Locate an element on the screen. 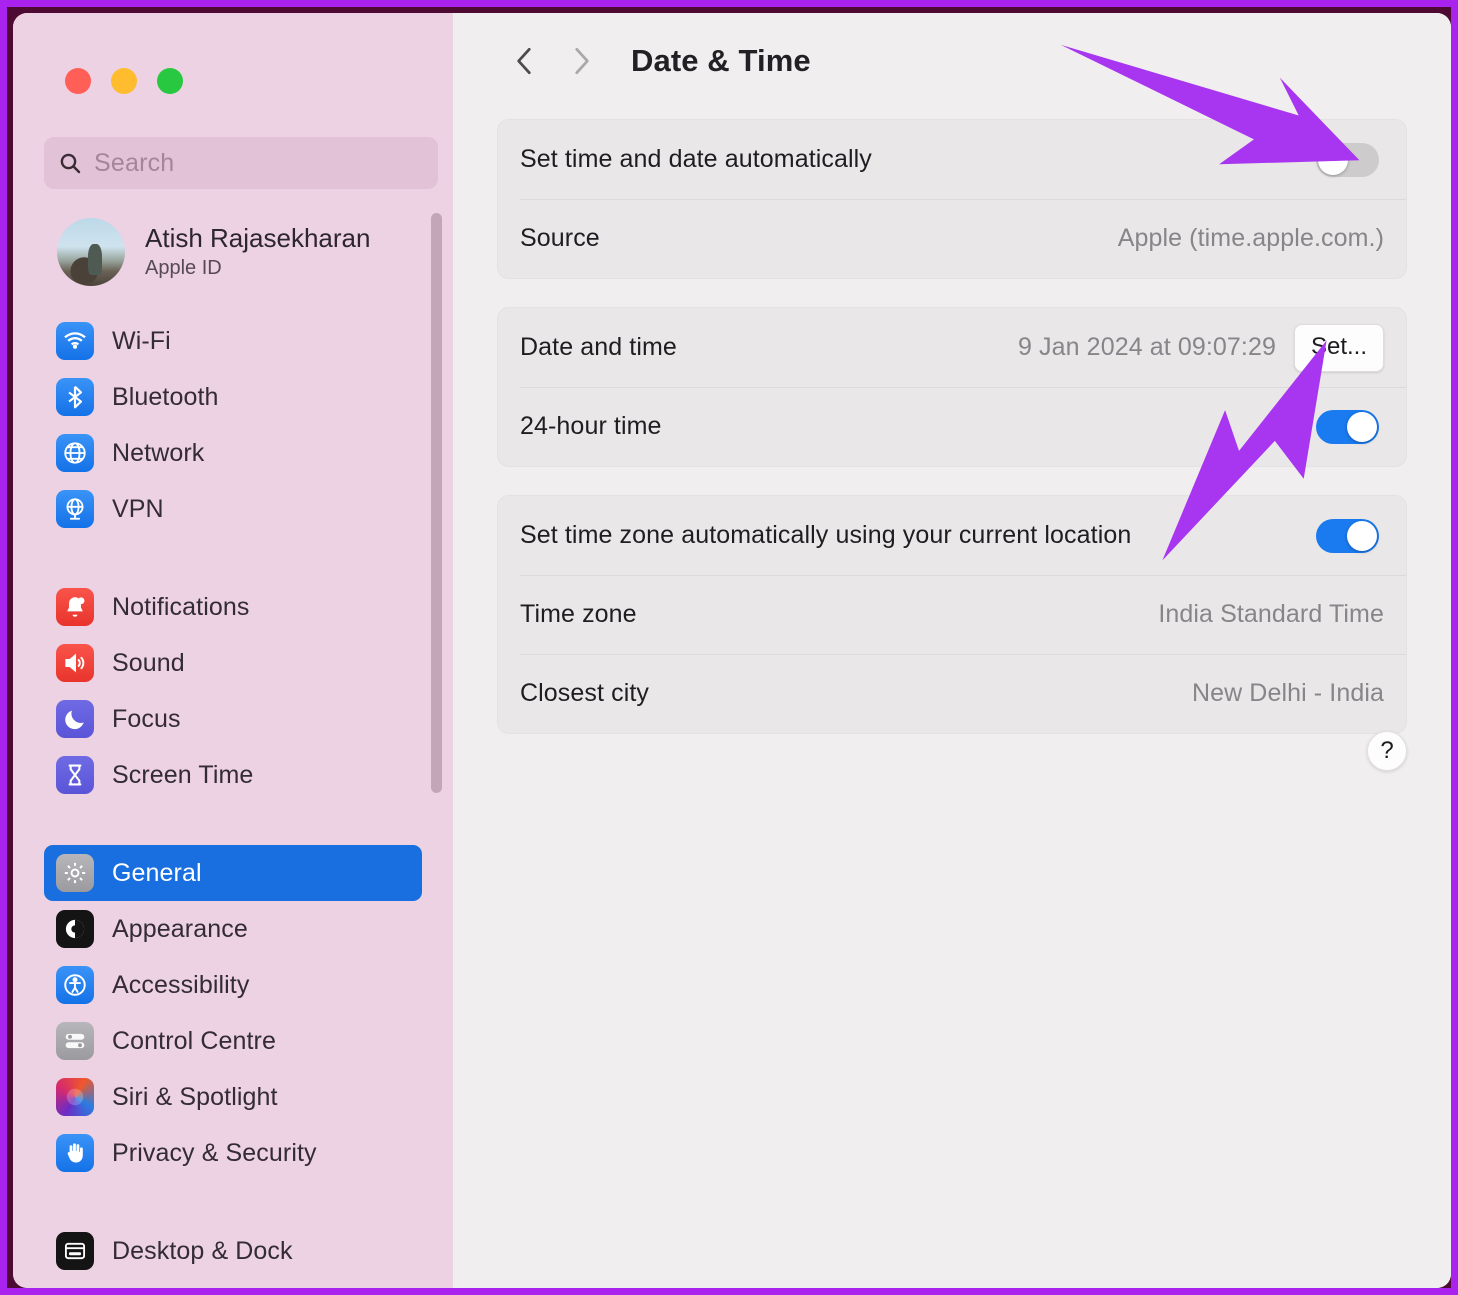  sidebar-item-vpn: VPN is located at coordinates (233, 509).